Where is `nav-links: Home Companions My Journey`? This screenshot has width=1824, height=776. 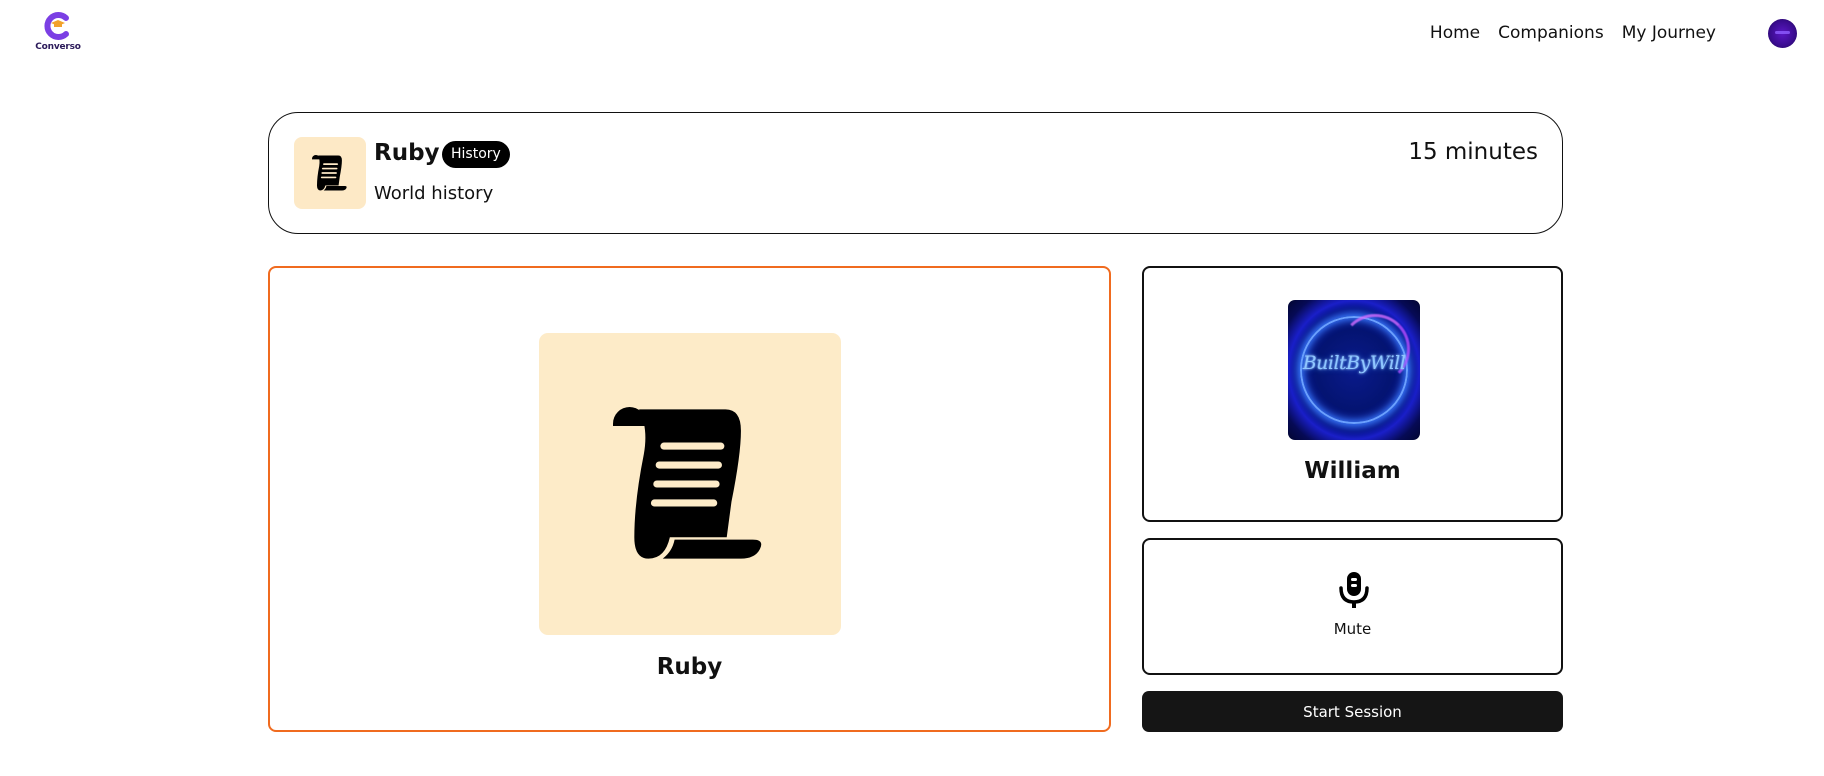
nav-links: Home Companions My Journey is located at coordinates (1573, 33).